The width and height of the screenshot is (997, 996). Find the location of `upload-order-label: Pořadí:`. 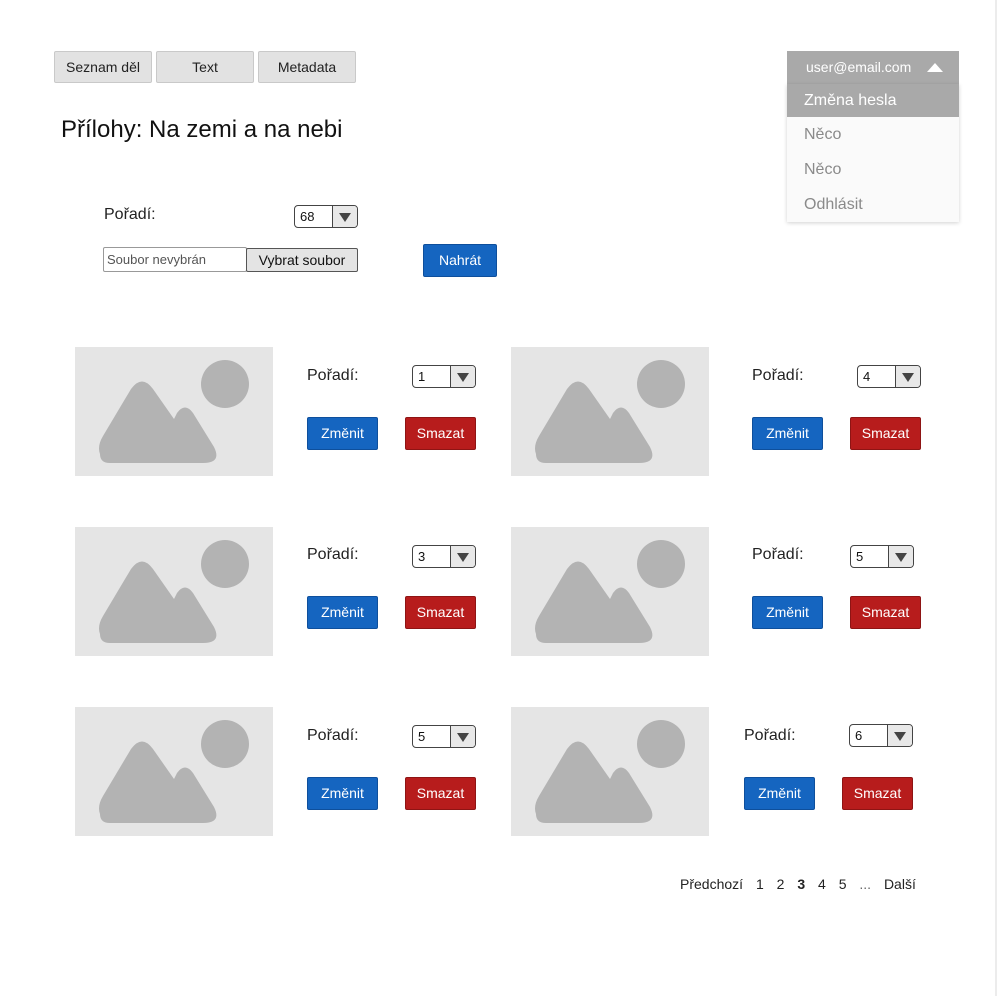

upload-order-label: Pořadí: is located at coordinates (130, 214).